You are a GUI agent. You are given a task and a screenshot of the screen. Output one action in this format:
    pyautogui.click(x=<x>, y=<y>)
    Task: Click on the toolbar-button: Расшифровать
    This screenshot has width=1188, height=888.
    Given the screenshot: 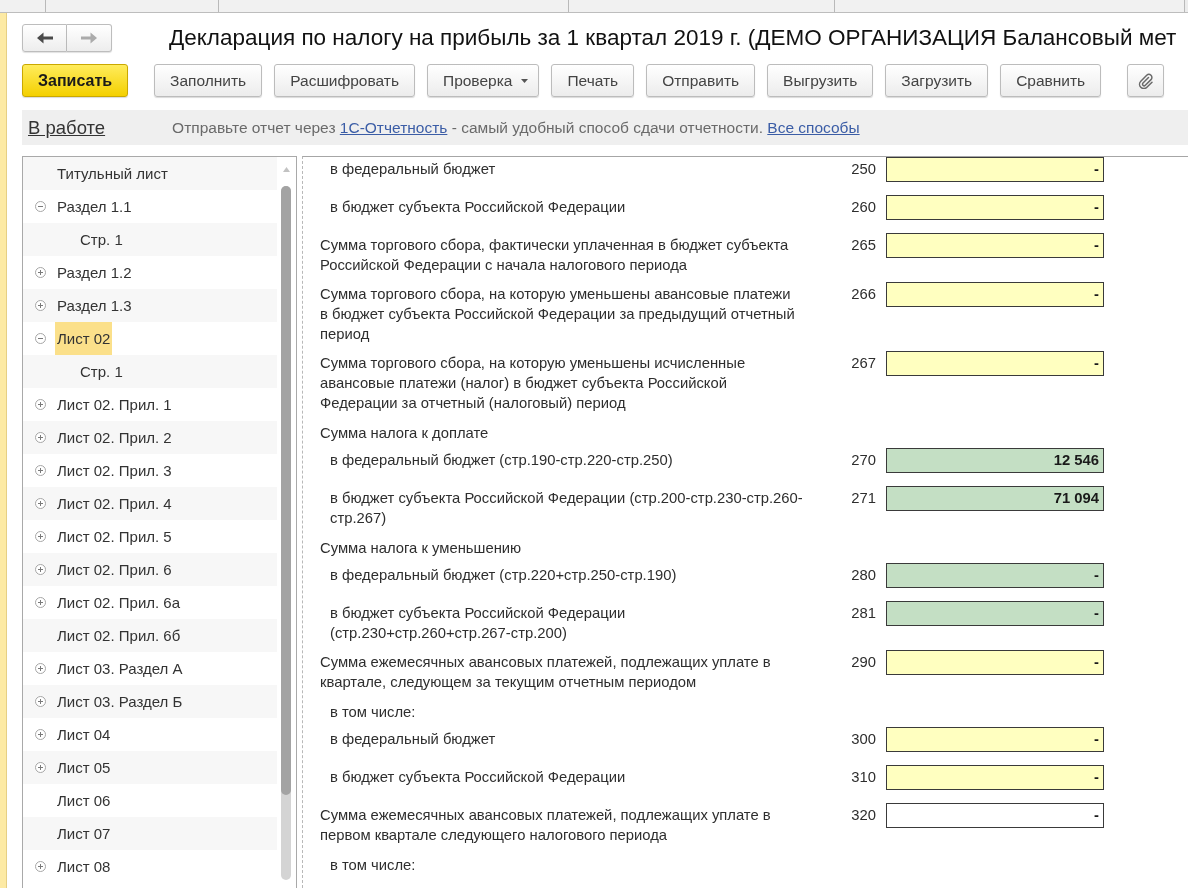 What is the action you would take?
    pyautogui.click(x=344, y=80)
    